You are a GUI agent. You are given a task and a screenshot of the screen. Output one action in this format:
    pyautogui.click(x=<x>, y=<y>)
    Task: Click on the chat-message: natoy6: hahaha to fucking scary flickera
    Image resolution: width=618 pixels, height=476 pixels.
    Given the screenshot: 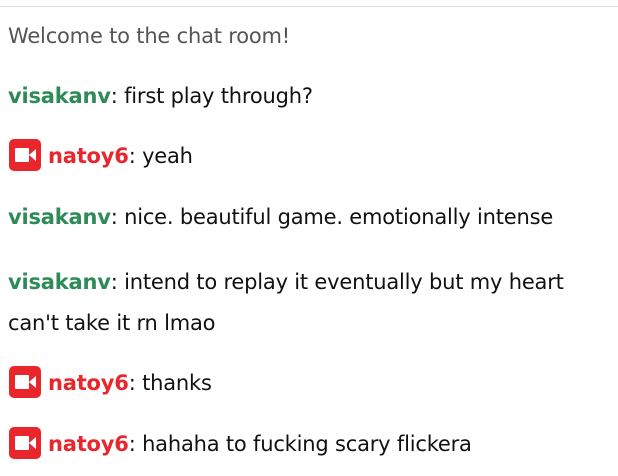 What is the action you would take?
    pyautogui.click(x=309, y=443)
    